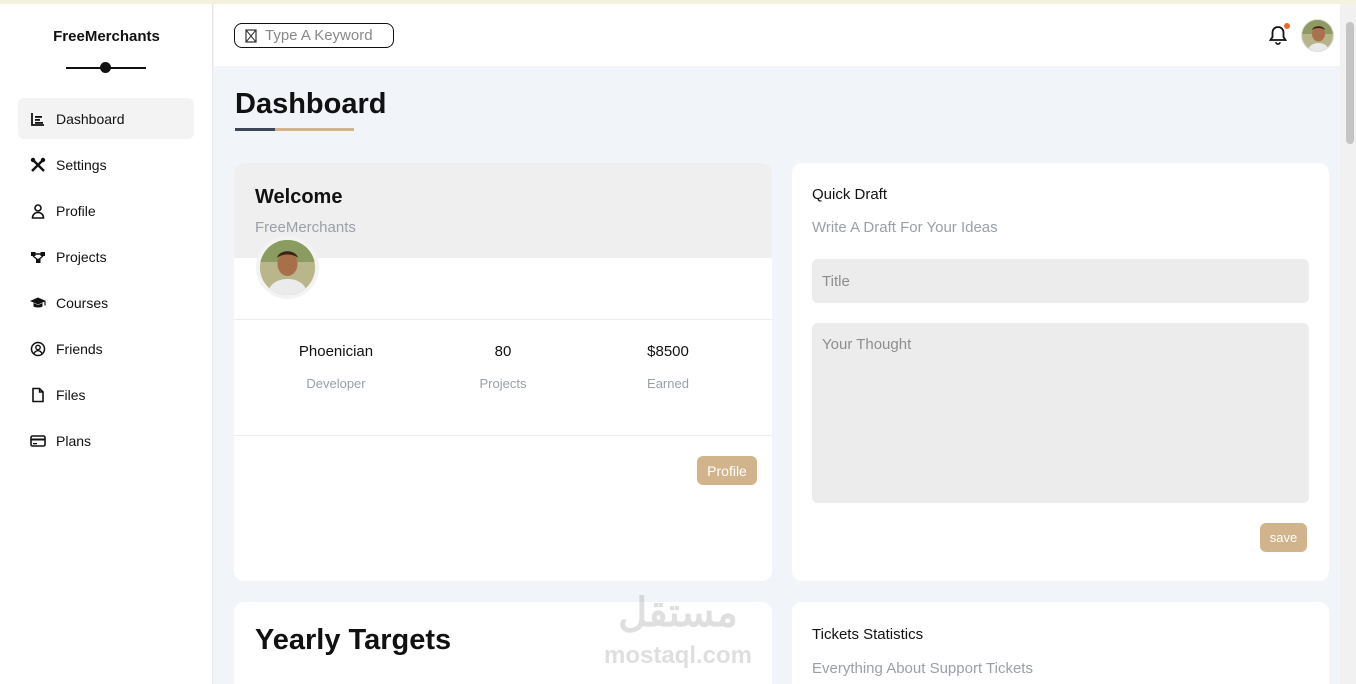 Image resolution: width=1356 pixels, height=684 pixels. Describe the element at coordinates (868, 634) in the screenshot. I see `tickets-title: Tickets Statistics` at that location.